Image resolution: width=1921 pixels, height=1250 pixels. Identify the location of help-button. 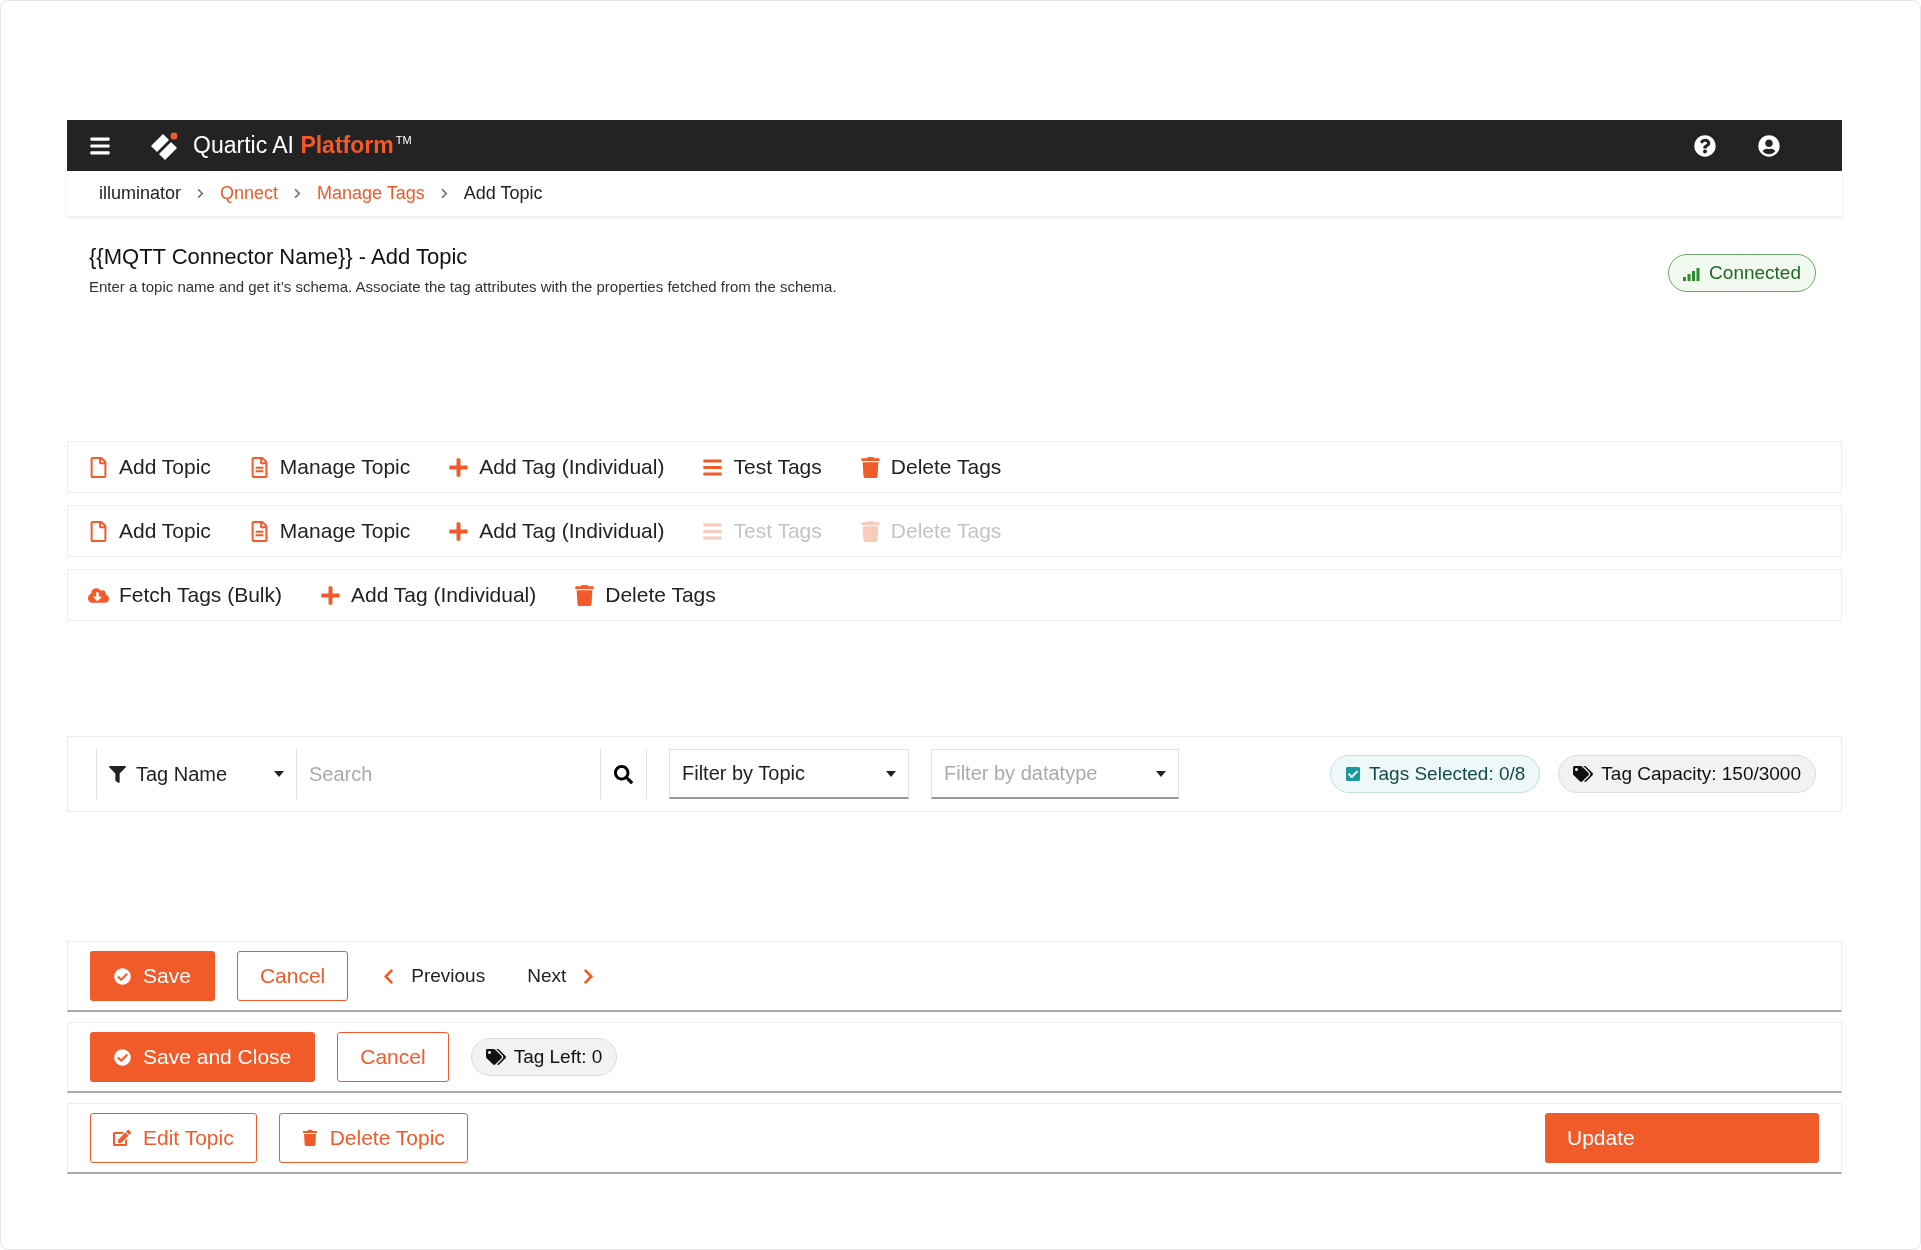
(1705, 145).